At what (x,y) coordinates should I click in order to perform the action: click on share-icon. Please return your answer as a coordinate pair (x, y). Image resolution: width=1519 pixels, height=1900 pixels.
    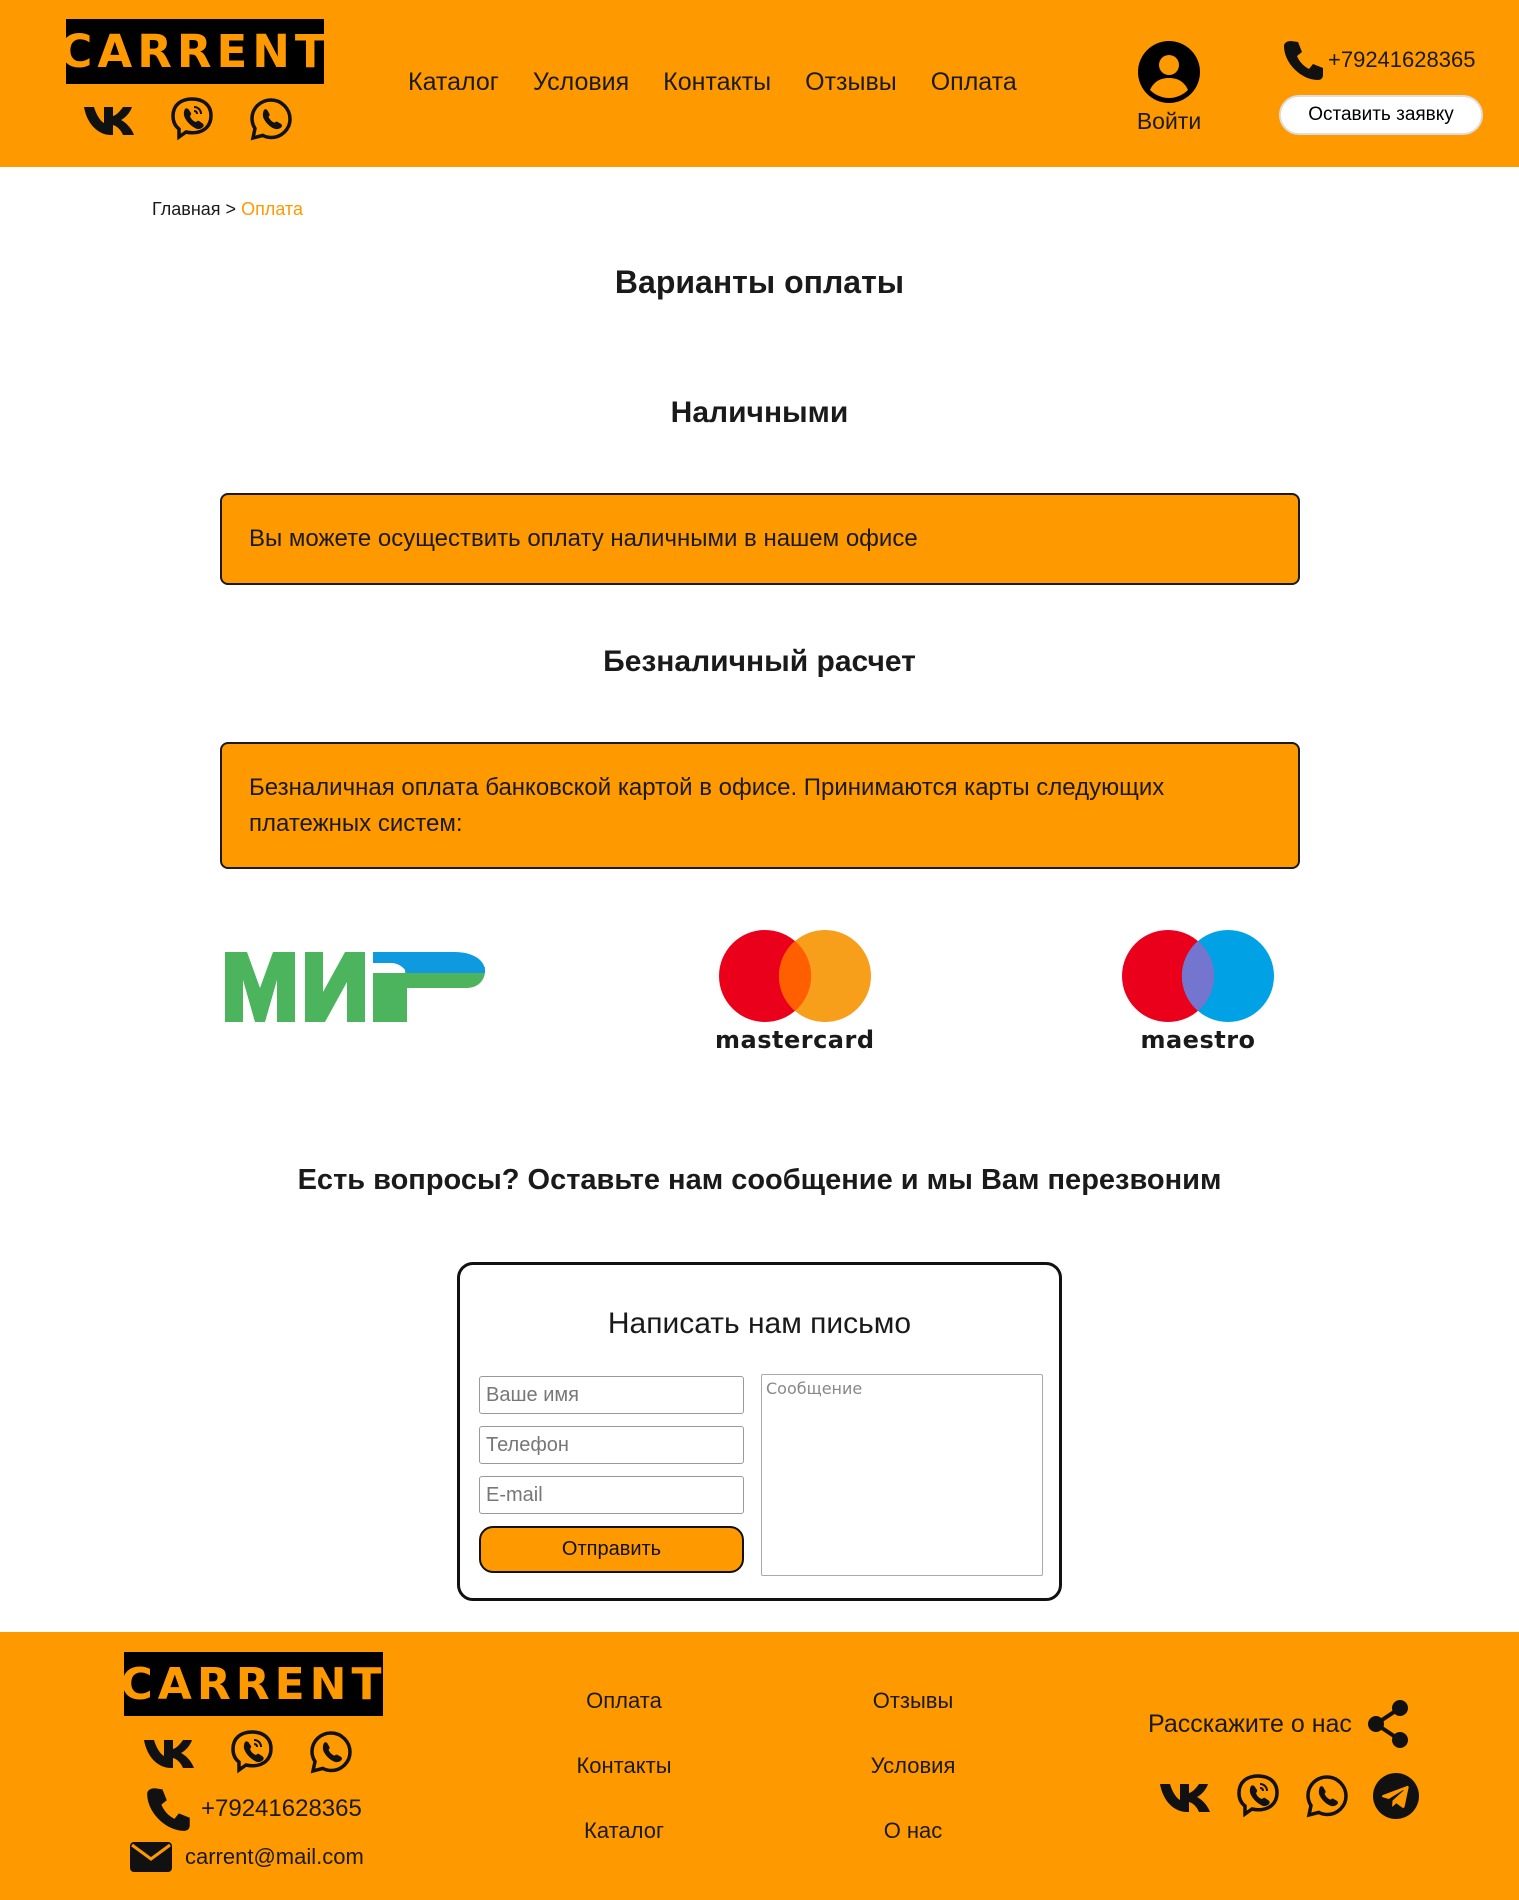
    Looking at the image, I should click on (1387, 1724).